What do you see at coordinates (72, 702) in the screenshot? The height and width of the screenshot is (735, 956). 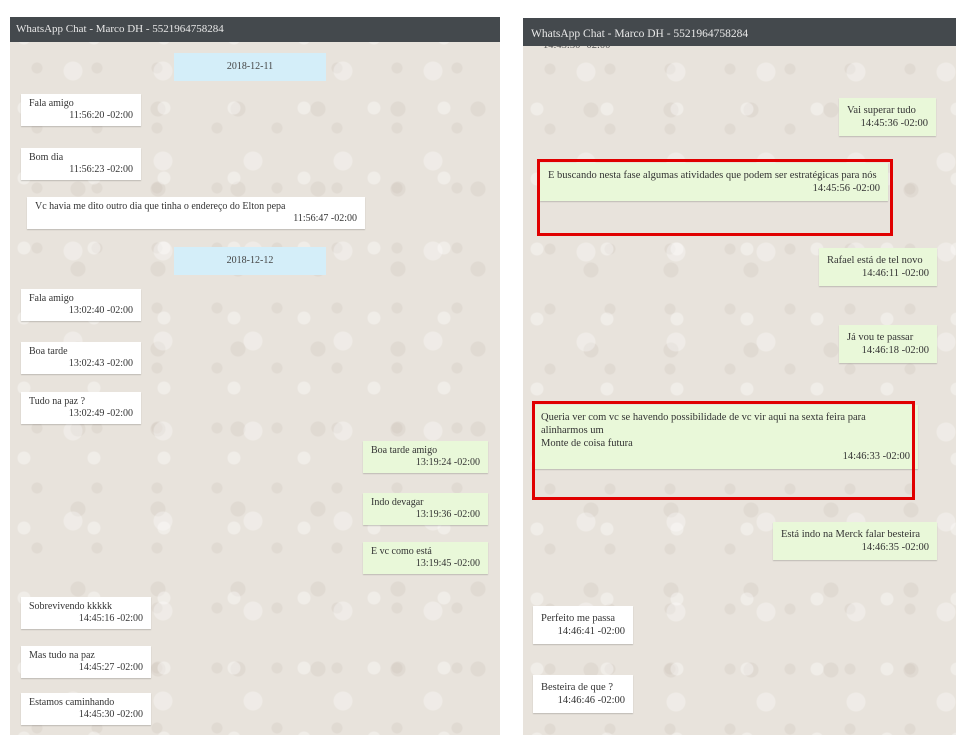 I see `message-text: Estamos caminhando` at bounding box center [72, 702].